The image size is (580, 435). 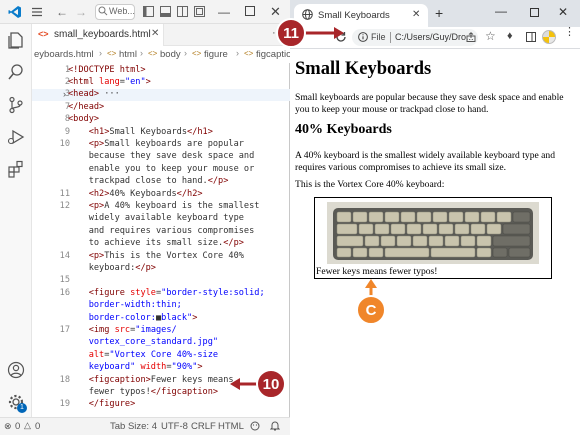 I want to click on explorer-icon, so click(x=16, y=40).